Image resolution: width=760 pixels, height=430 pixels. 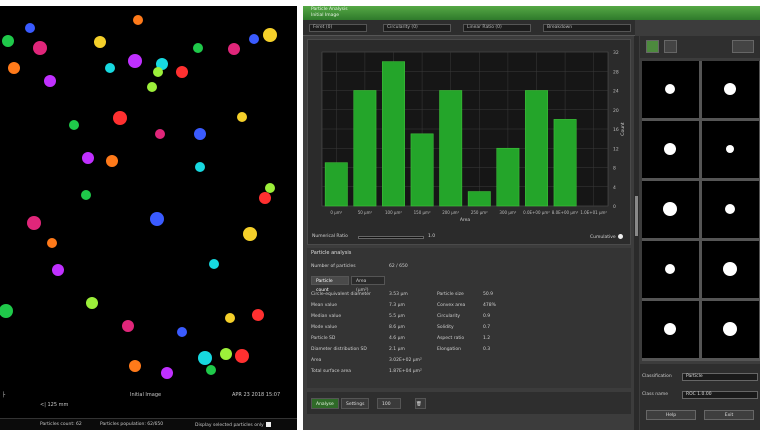 I want to click on exit-button: Exit, so click(x=729, y=415).